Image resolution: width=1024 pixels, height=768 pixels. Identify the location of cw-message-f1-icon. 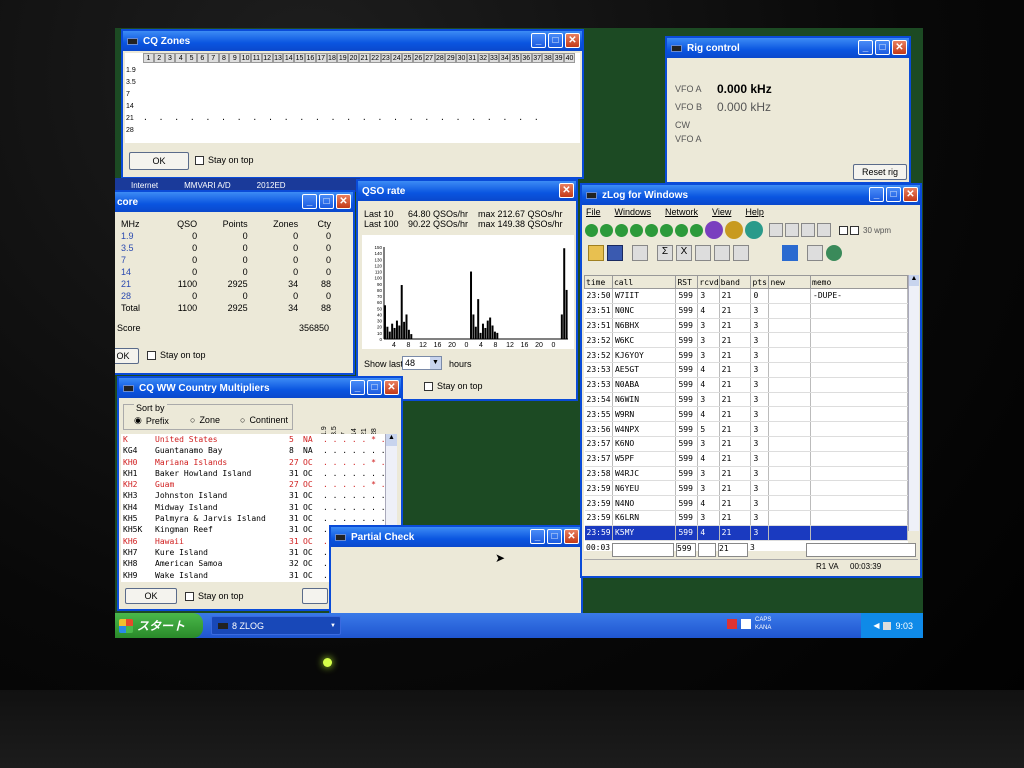
(591, 230).